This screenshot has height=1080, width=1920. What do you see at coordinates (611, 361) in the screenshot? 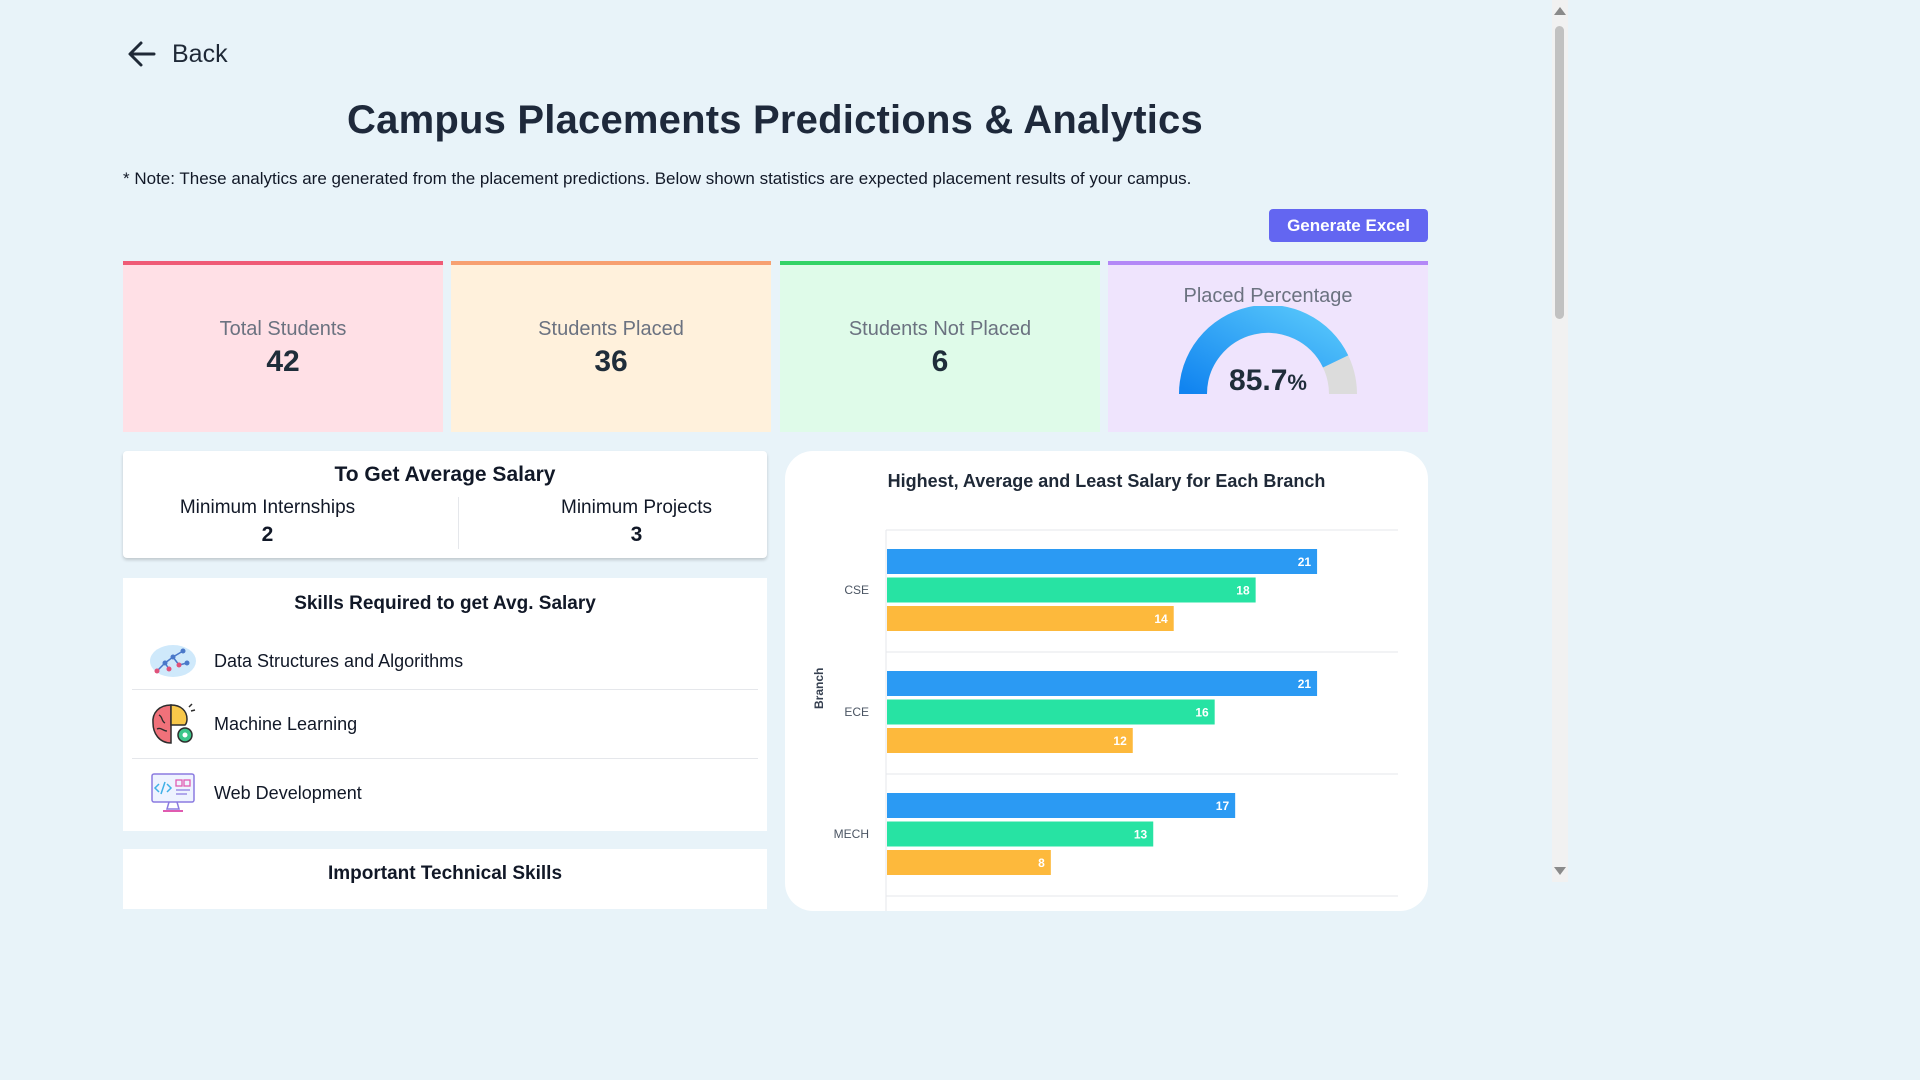
I see `stat-value: 36` at bounding box center [611, 361].